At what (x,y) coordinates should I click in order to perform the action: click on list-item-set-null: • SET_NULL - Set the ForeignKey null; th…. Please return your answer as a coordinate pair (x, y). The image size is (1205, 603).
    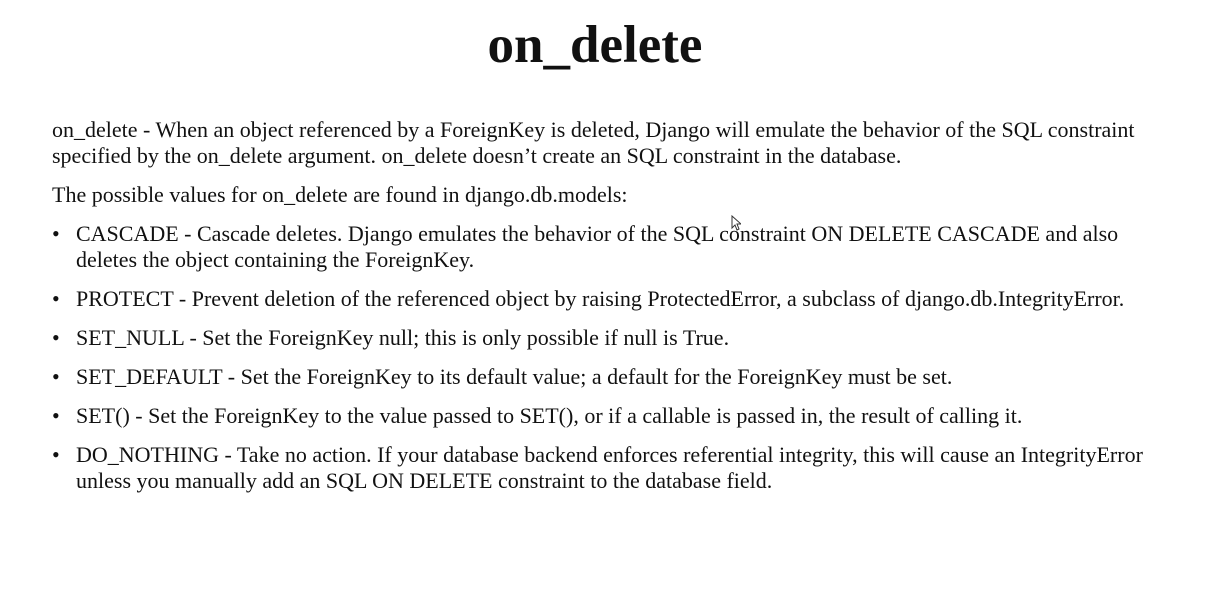
    Looking at the image, I should click on (602, 338).